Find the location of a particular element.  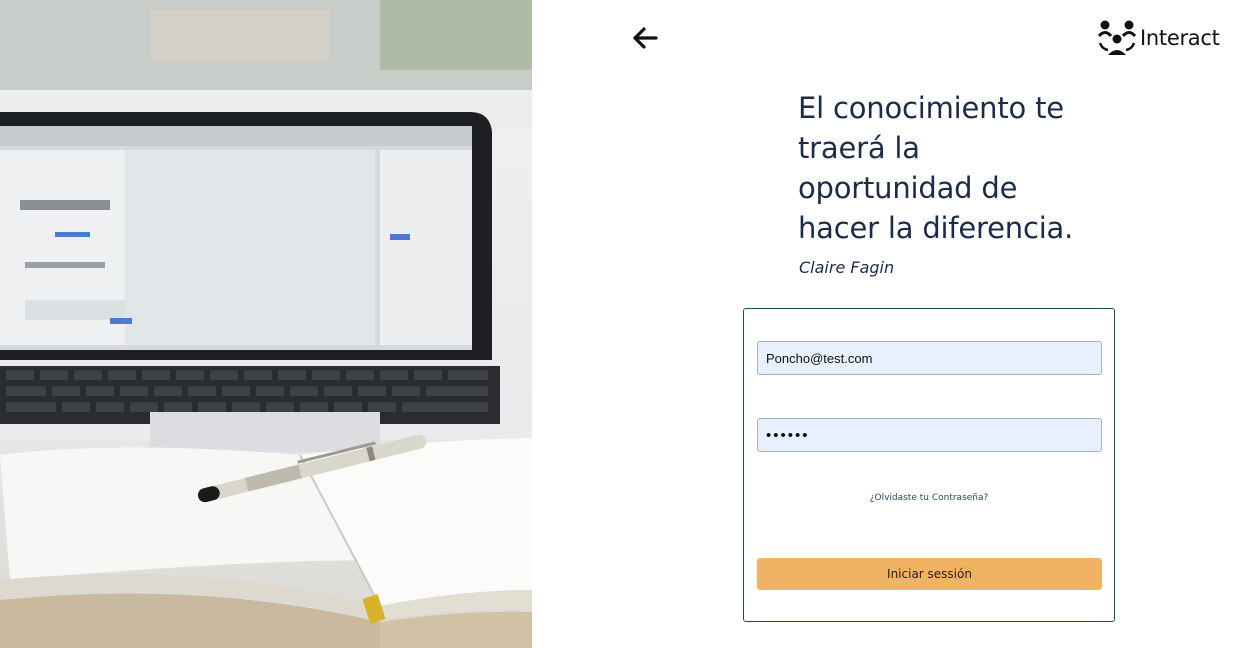

quote-line: oportunidad de is located at coordinates (908, 188).